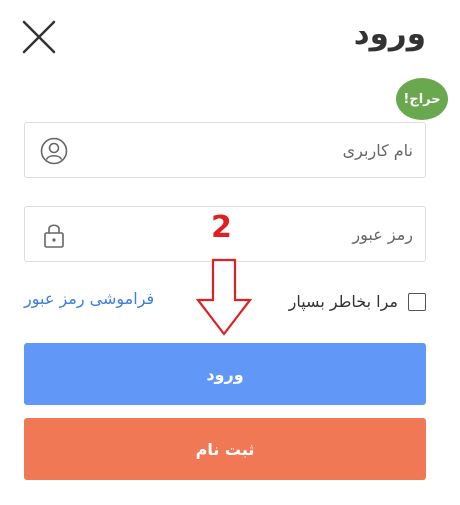 The width and height of the screenshot is (460, 505). I want to click on user-icon, so click(54, 151).